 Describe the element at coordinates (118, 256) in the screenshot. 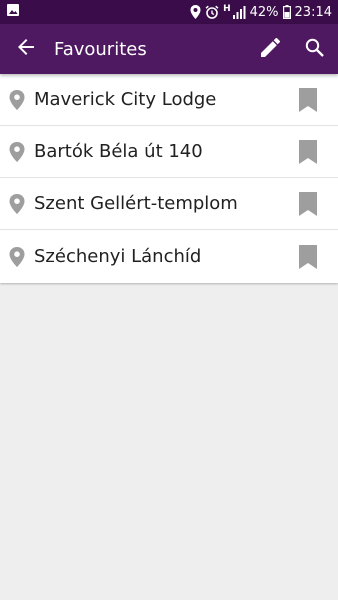

I see `place-name: Széchenyi Lánchíd` at that location.